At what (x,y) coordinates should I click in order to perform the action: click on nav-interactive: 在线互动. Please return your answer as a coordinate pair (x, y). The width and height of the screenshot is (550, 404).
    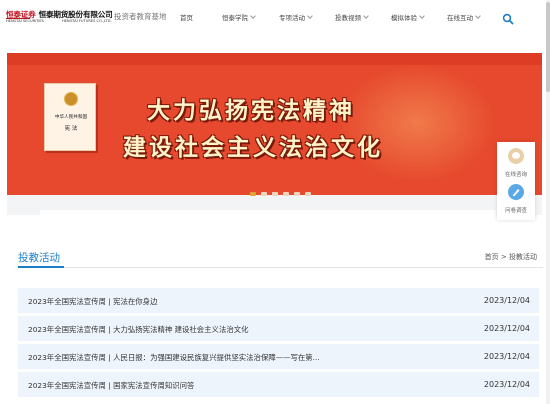
    Looking at the image, I should click on (464, 17).